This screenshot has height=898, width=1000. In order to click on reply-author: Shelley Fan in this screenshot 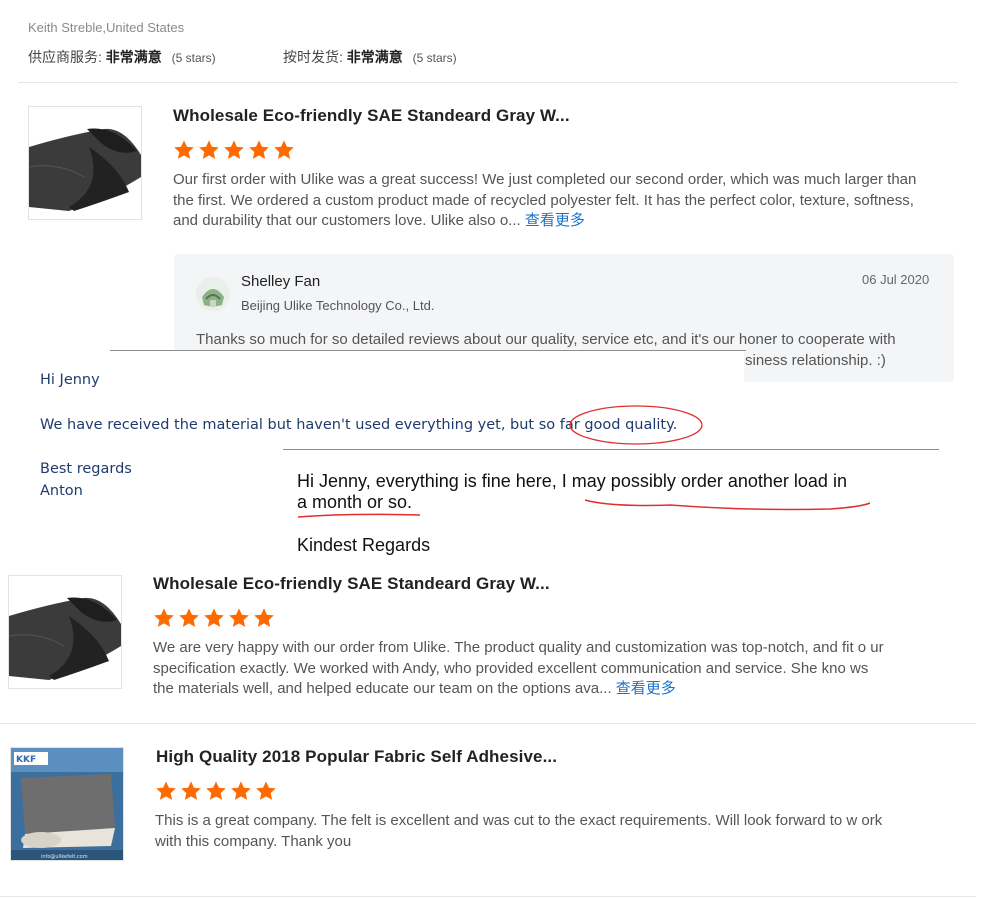, I will do `click(281, 281)`.